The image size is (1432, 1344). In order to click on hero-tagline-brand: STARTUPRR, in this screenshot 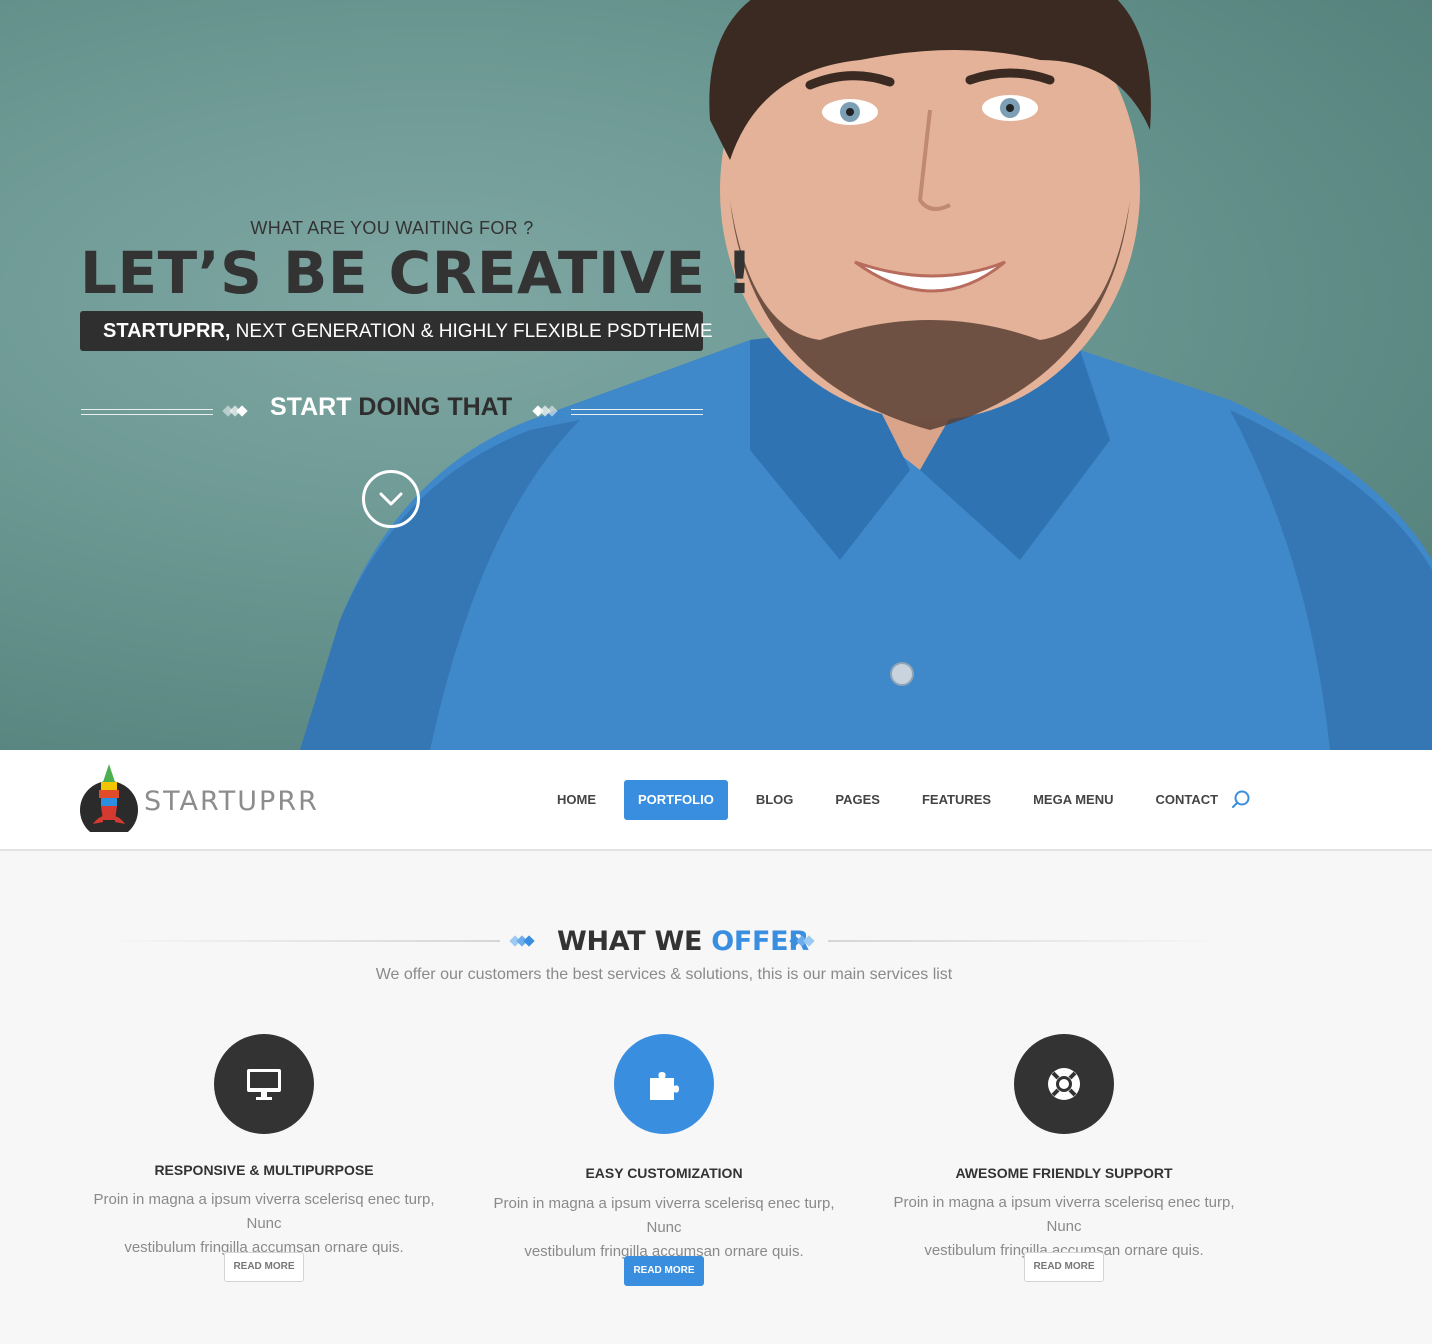, I will do `click(167, 331)`.